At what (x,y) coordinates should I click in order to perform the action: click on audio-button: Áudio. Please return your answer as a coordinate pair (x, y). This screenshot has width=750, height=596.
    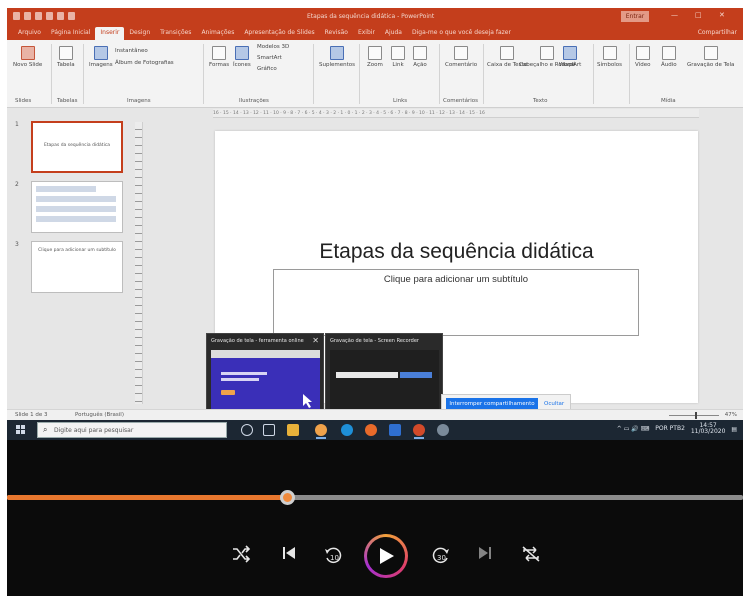
    Looking at the image, I should click on (669, 57).